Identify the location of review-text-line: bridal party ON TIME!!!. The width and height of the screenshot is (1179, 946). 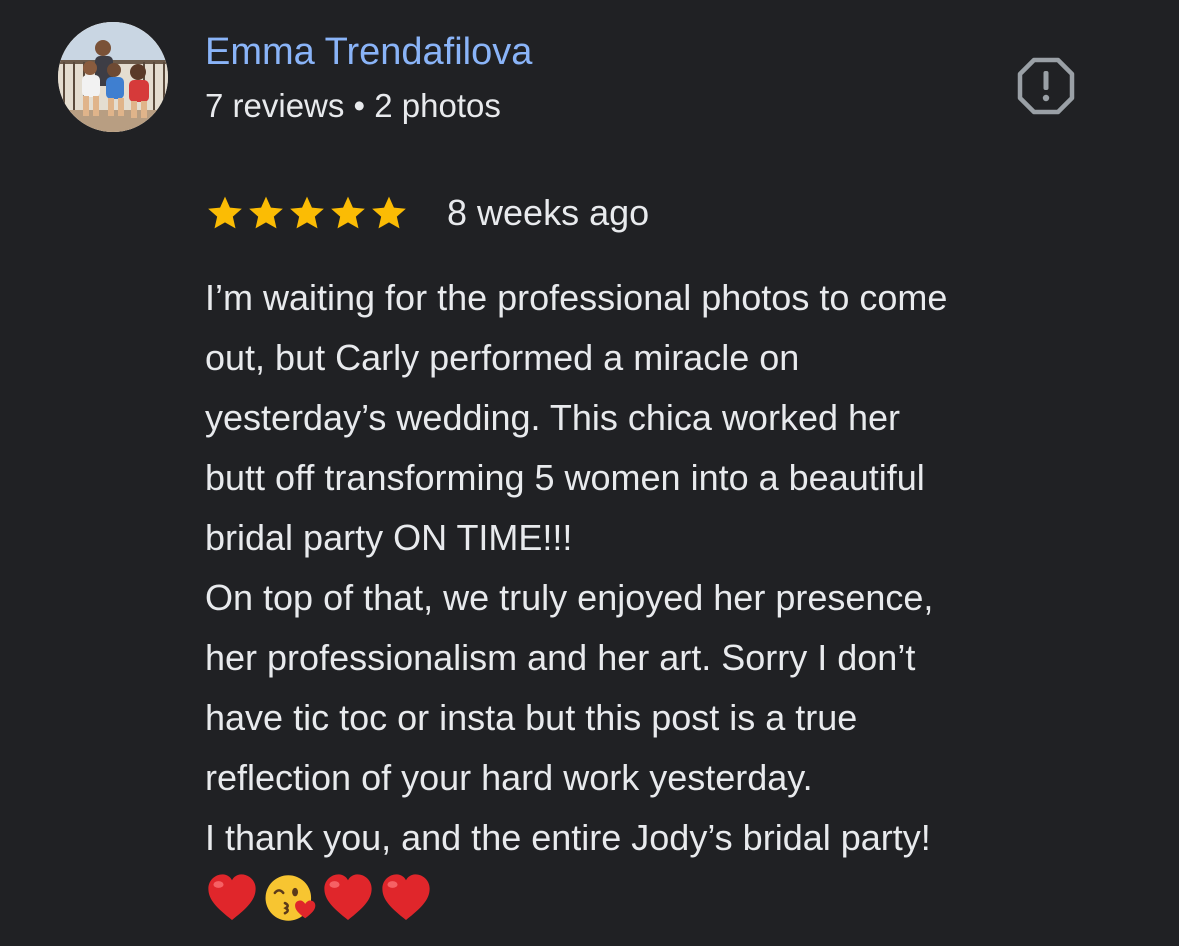
(389, 537).